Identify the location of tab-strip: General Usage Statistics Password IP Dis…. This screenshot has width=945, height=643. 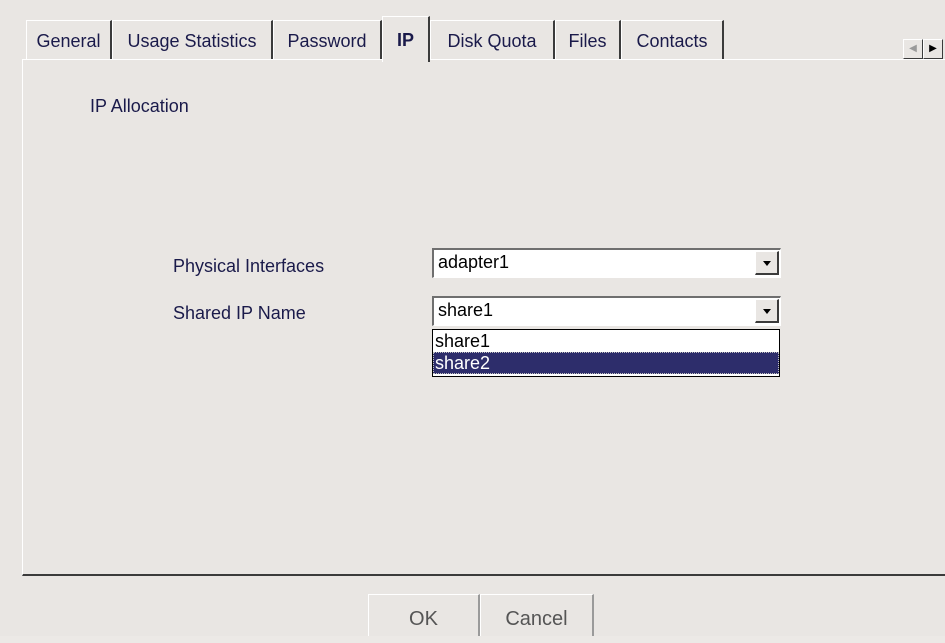
(485, 39).